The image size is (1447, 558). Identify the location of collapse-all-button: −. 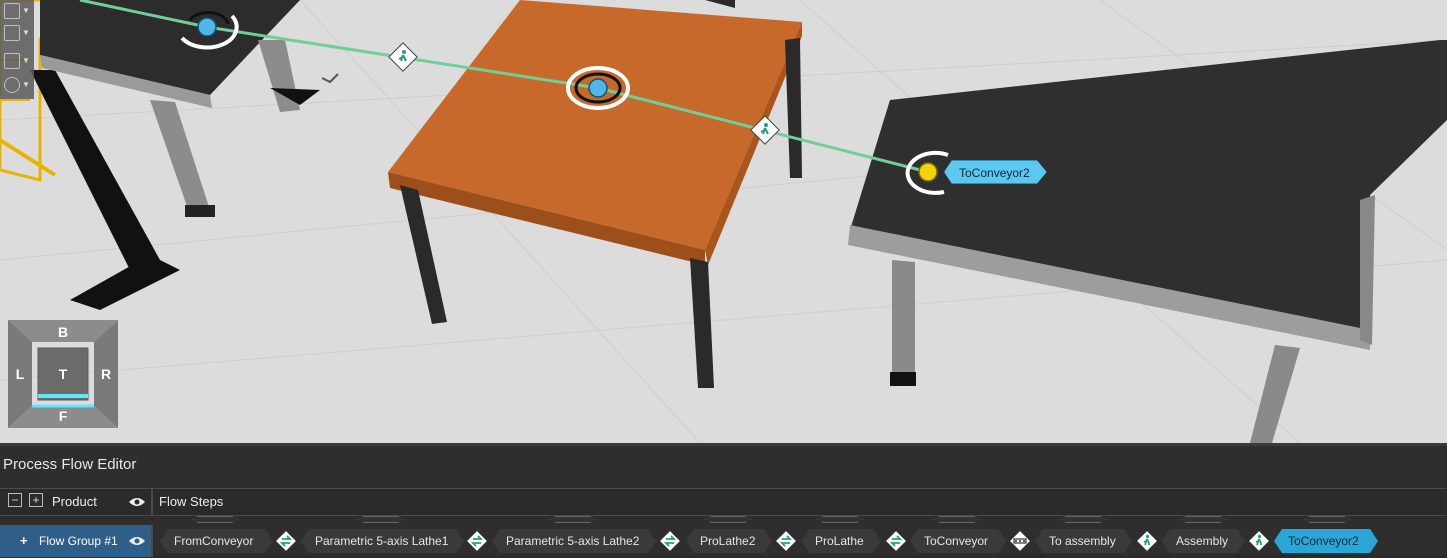
(15, 500).